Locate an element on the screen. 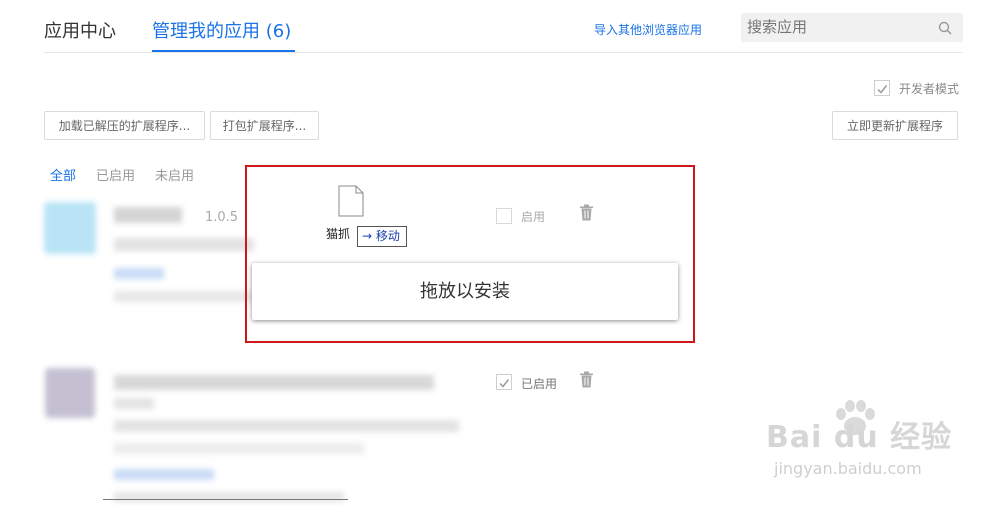 Image resolution: width=1000 pixels, height=505 pixels. search-icon is located at coordinates (945, 28).